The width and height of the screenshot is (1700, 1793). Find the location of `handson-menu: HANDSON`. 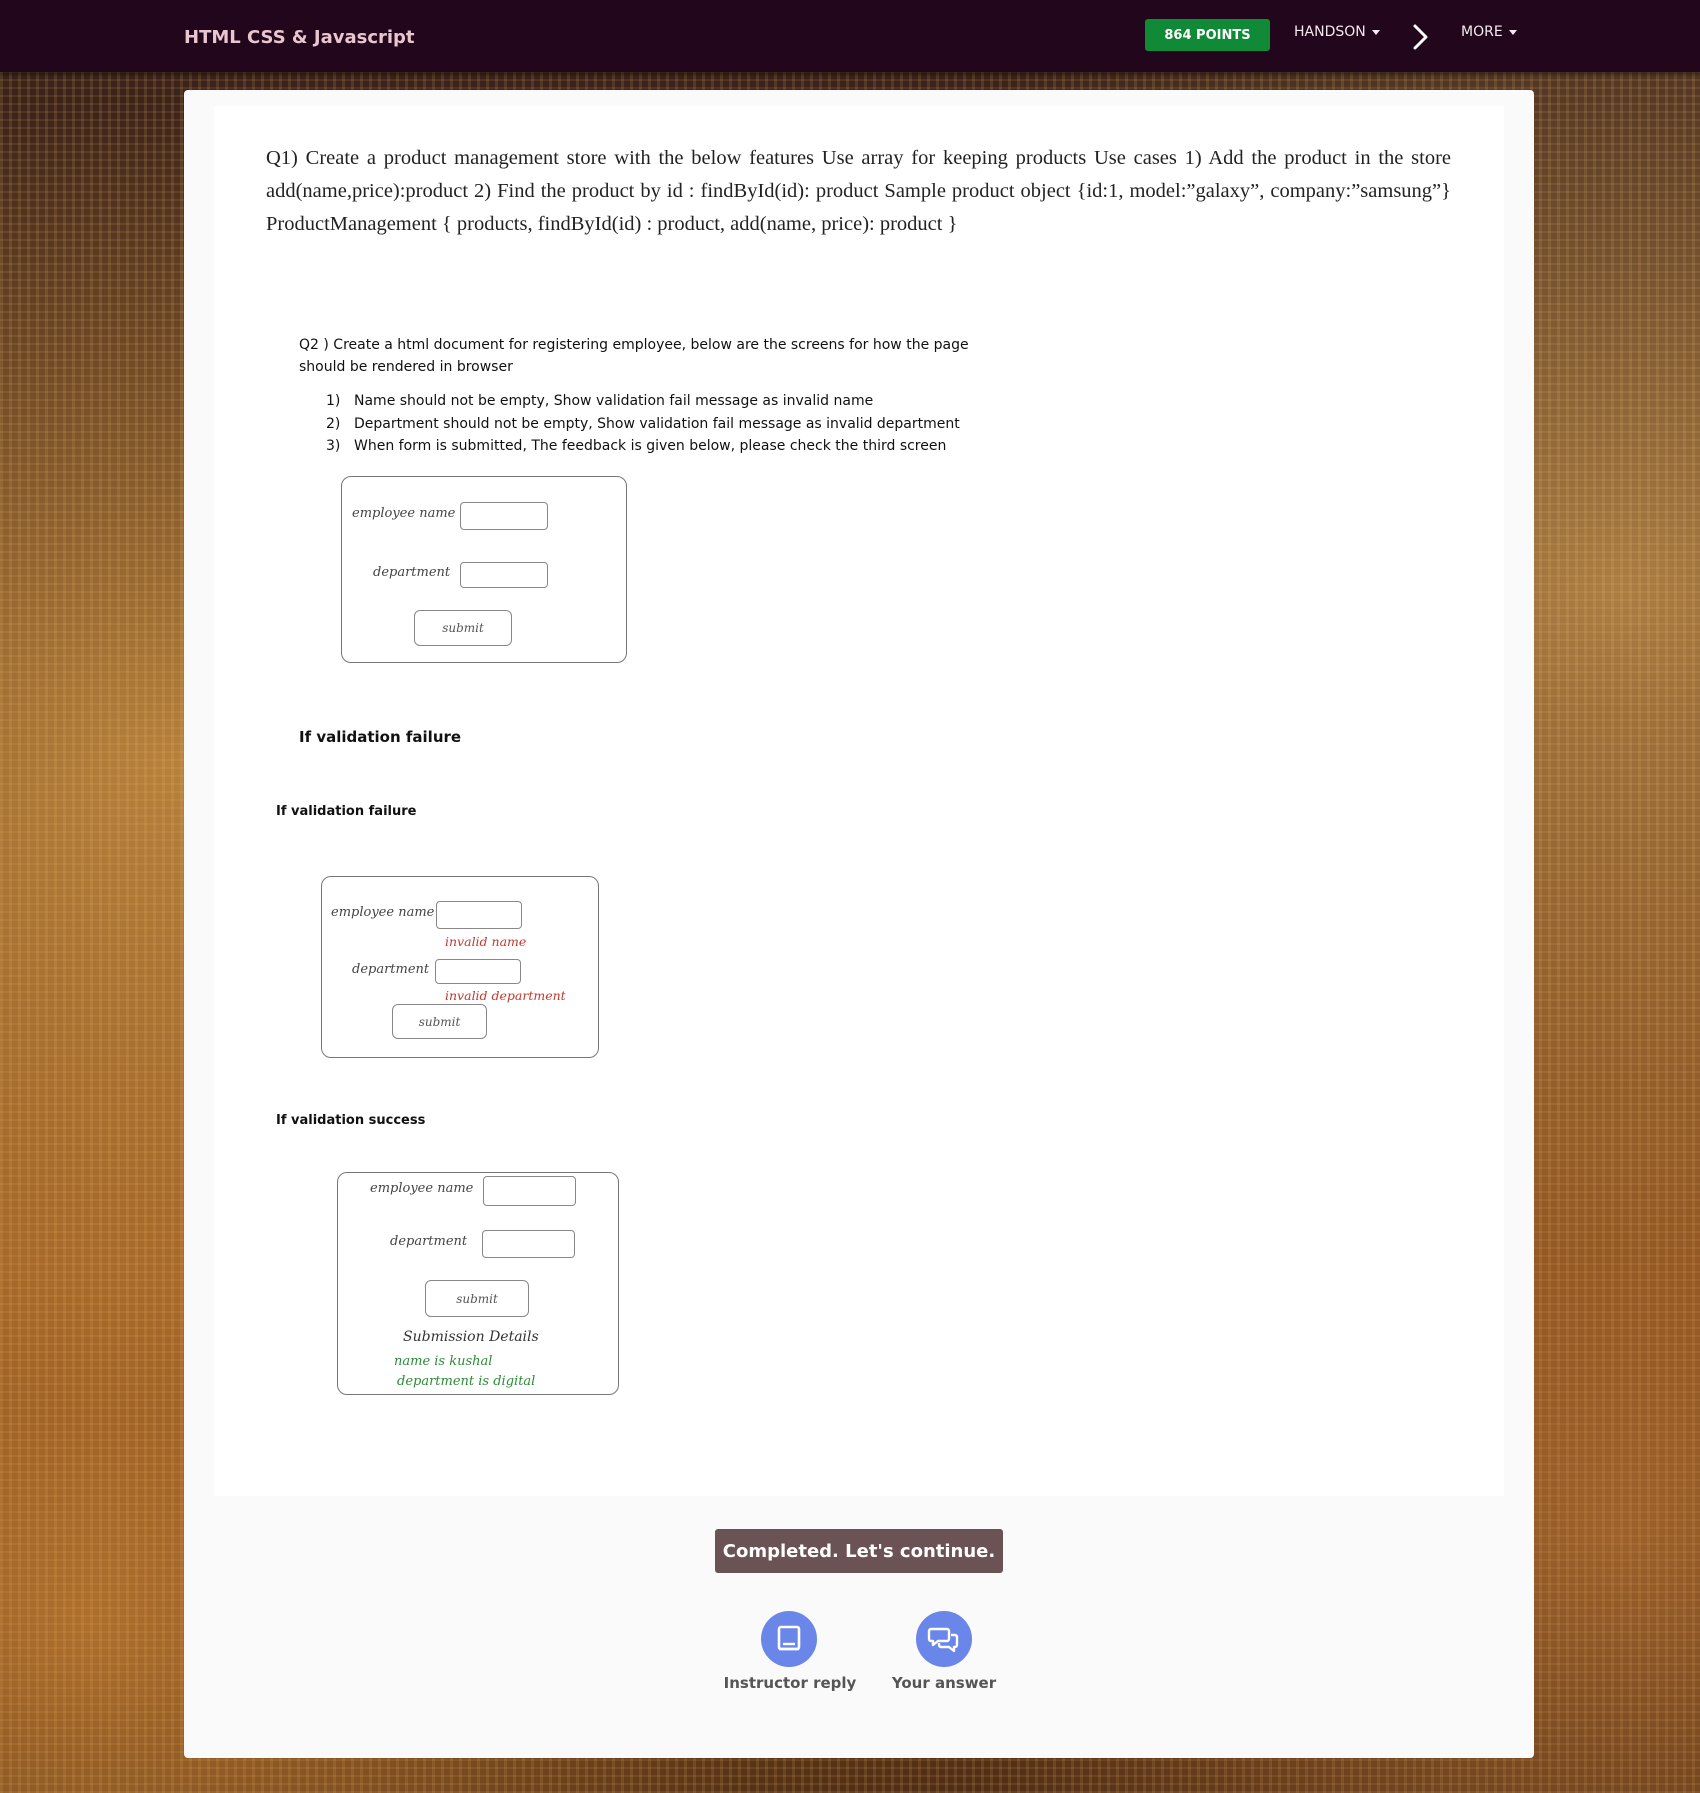

handson-menu: HANDSON is located at coordinates (1337, 32).